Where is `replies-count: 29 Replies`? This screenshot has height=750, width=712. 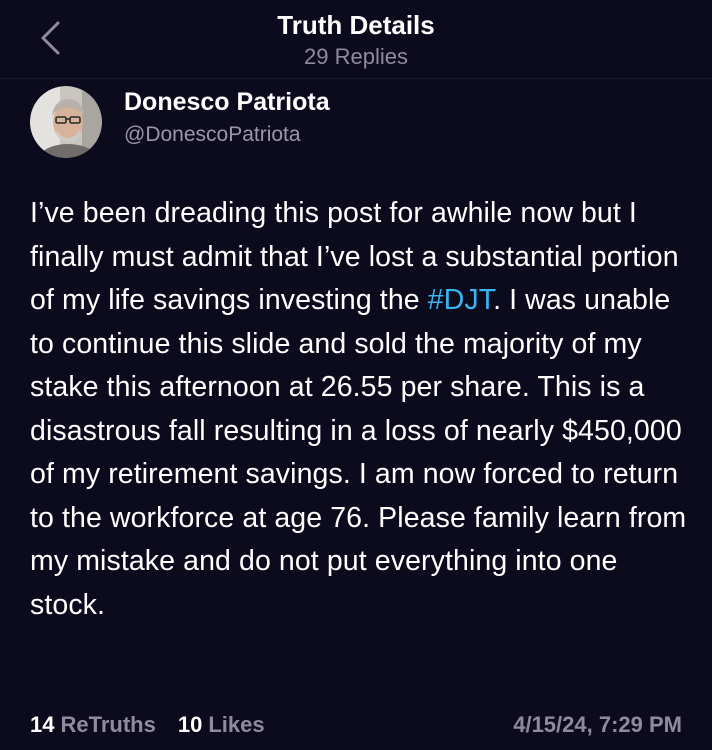
replies-count: 29 Replies is located at coordinates (356, 57).